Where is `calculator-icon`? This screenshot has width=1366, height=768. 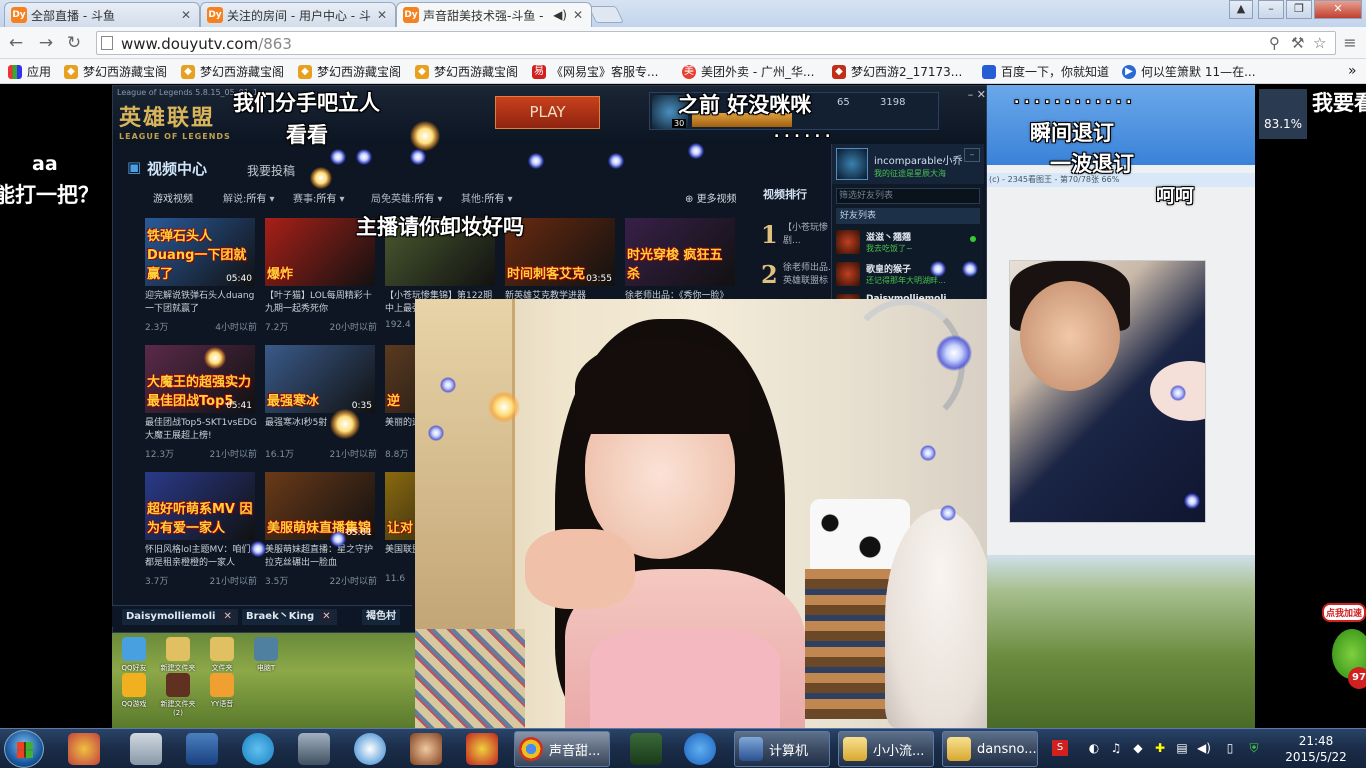
calculator-icon is located at coordinates (146, 749).